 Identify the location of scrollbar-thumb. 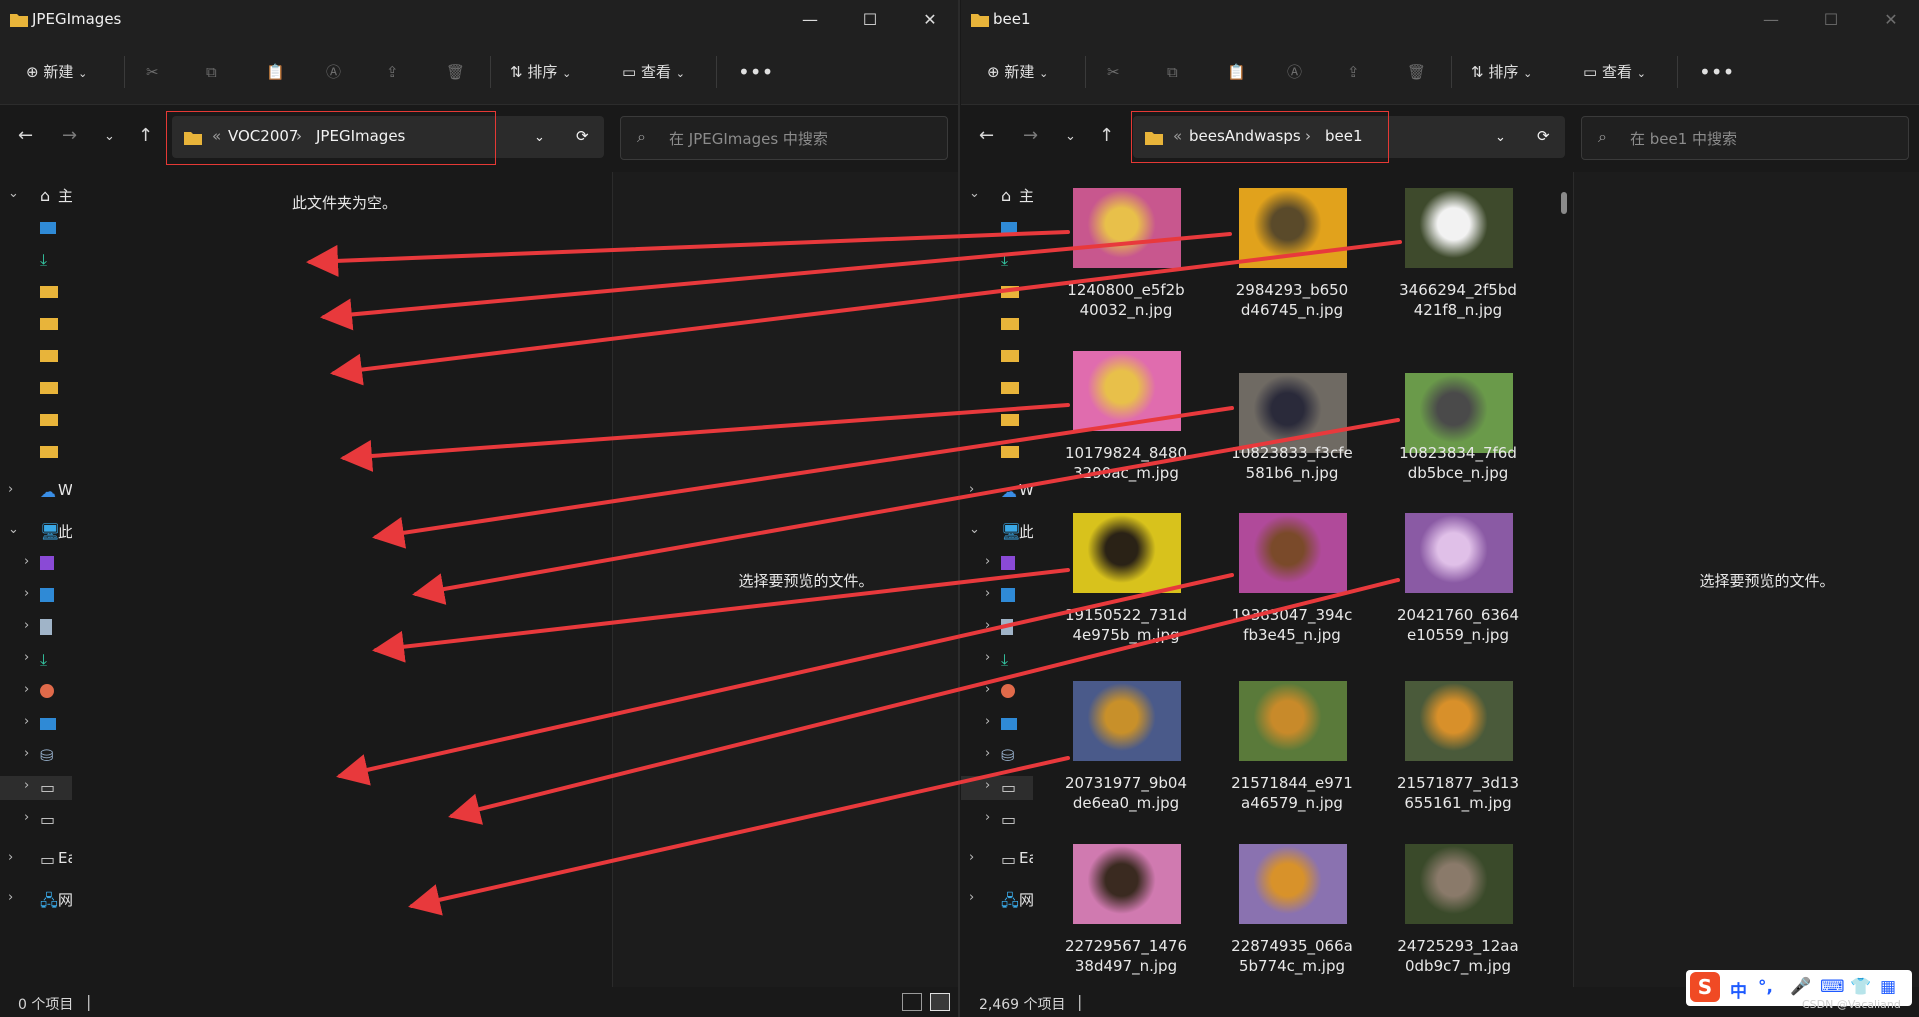
(1564, 203).